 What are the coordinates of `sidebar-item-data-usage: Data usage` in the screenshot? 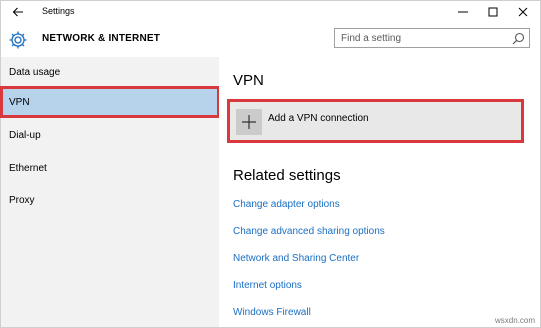 It's located at (110, 72).